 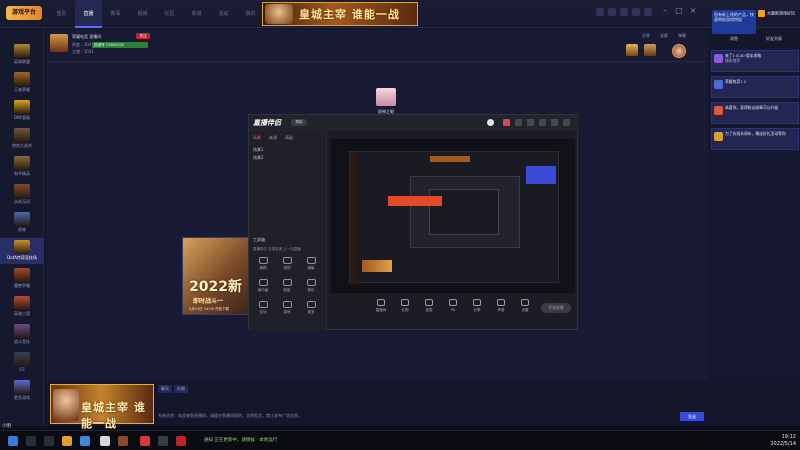 What do you see at coordinates (525, 306) in the screenshot?
I see `tool-bottom-button: 设置` at bounding box center [525, 306].